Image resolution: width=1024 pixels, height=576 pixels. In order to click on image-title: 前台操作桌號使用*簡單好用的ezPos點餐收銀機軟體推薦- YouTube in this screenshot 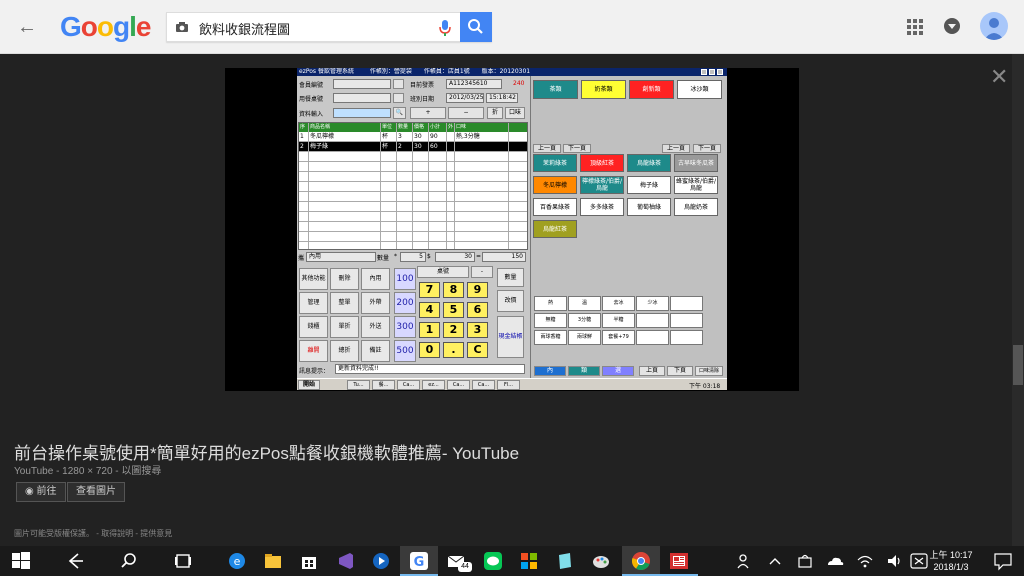, I will do `click(266, 451)`.